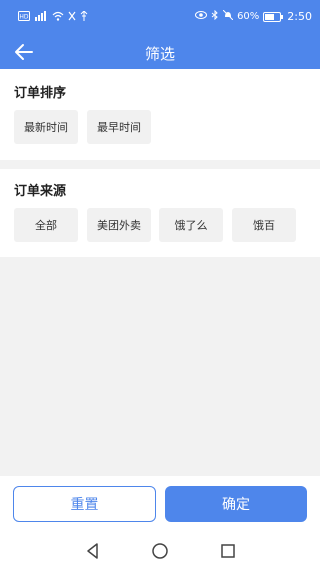 This screenshot has width=320, height=569. Describe the element at coordinates (248, 16) in the screenshot. I see `battery-percent: 60%` at that location.